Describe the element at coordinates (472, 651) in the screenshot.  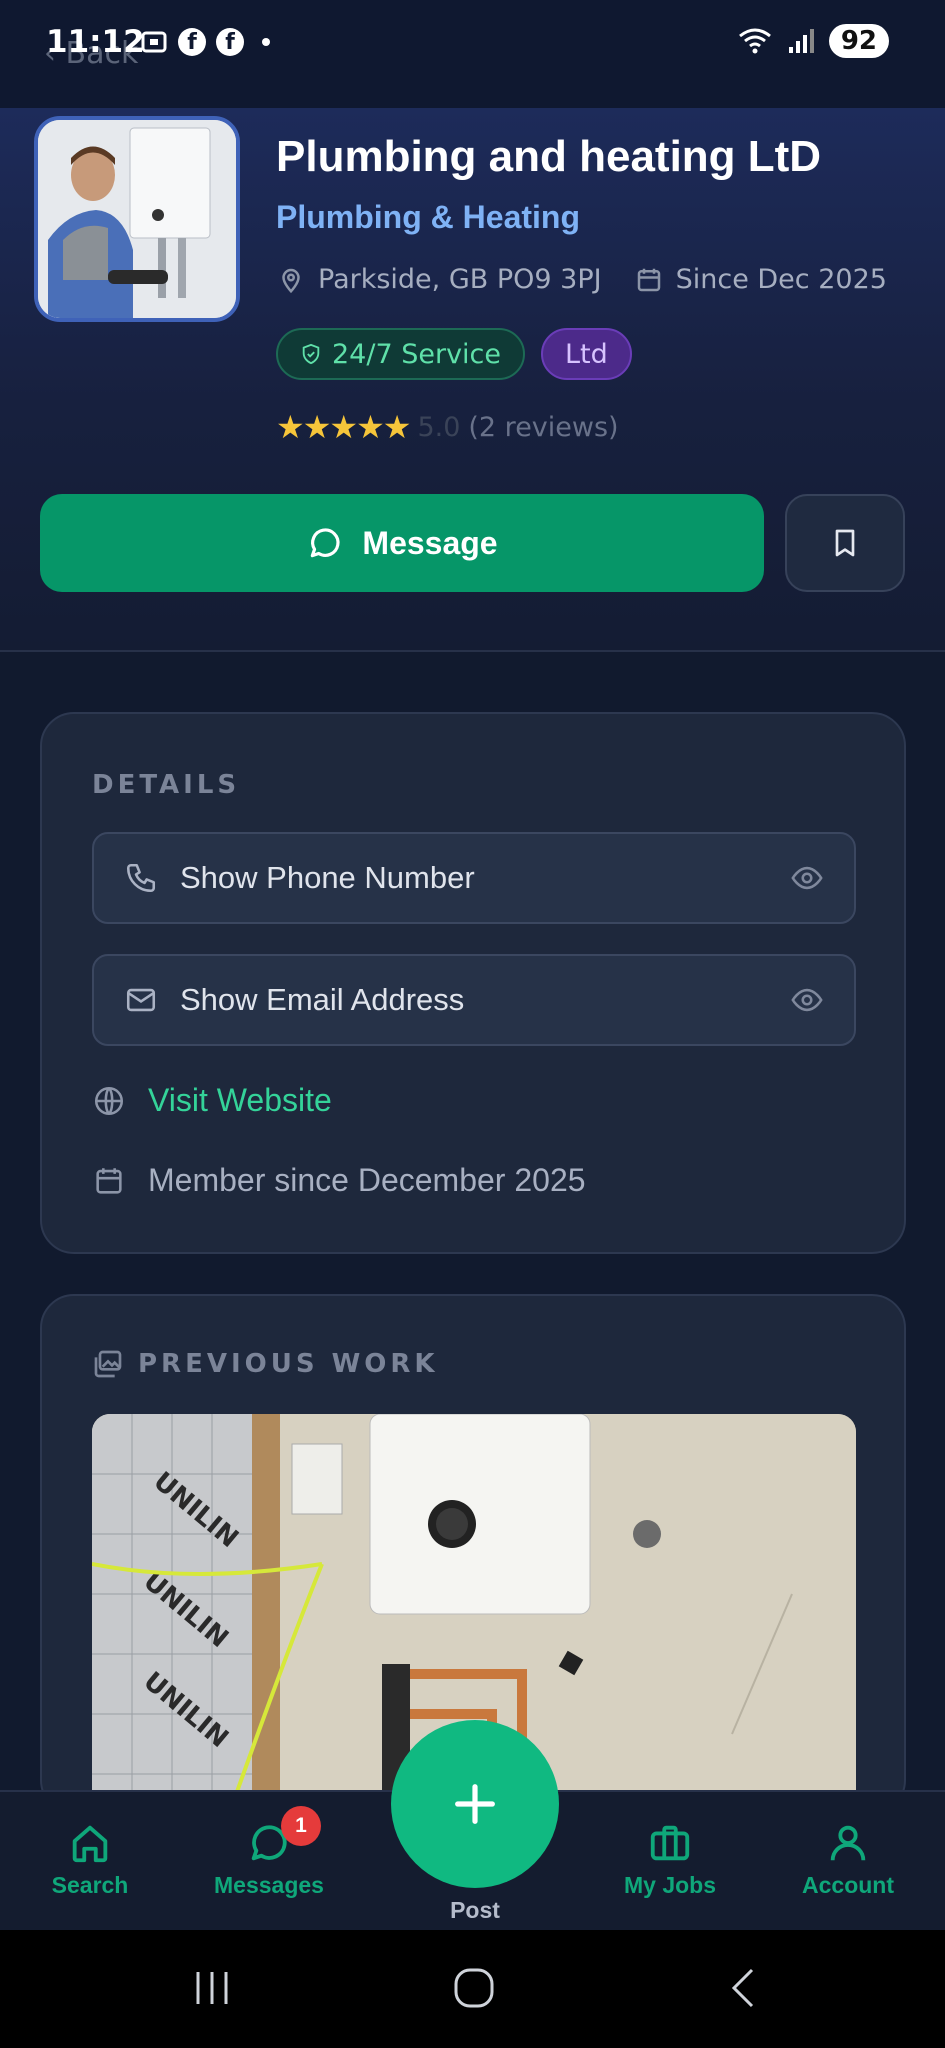
I see `section-divider` at that location.